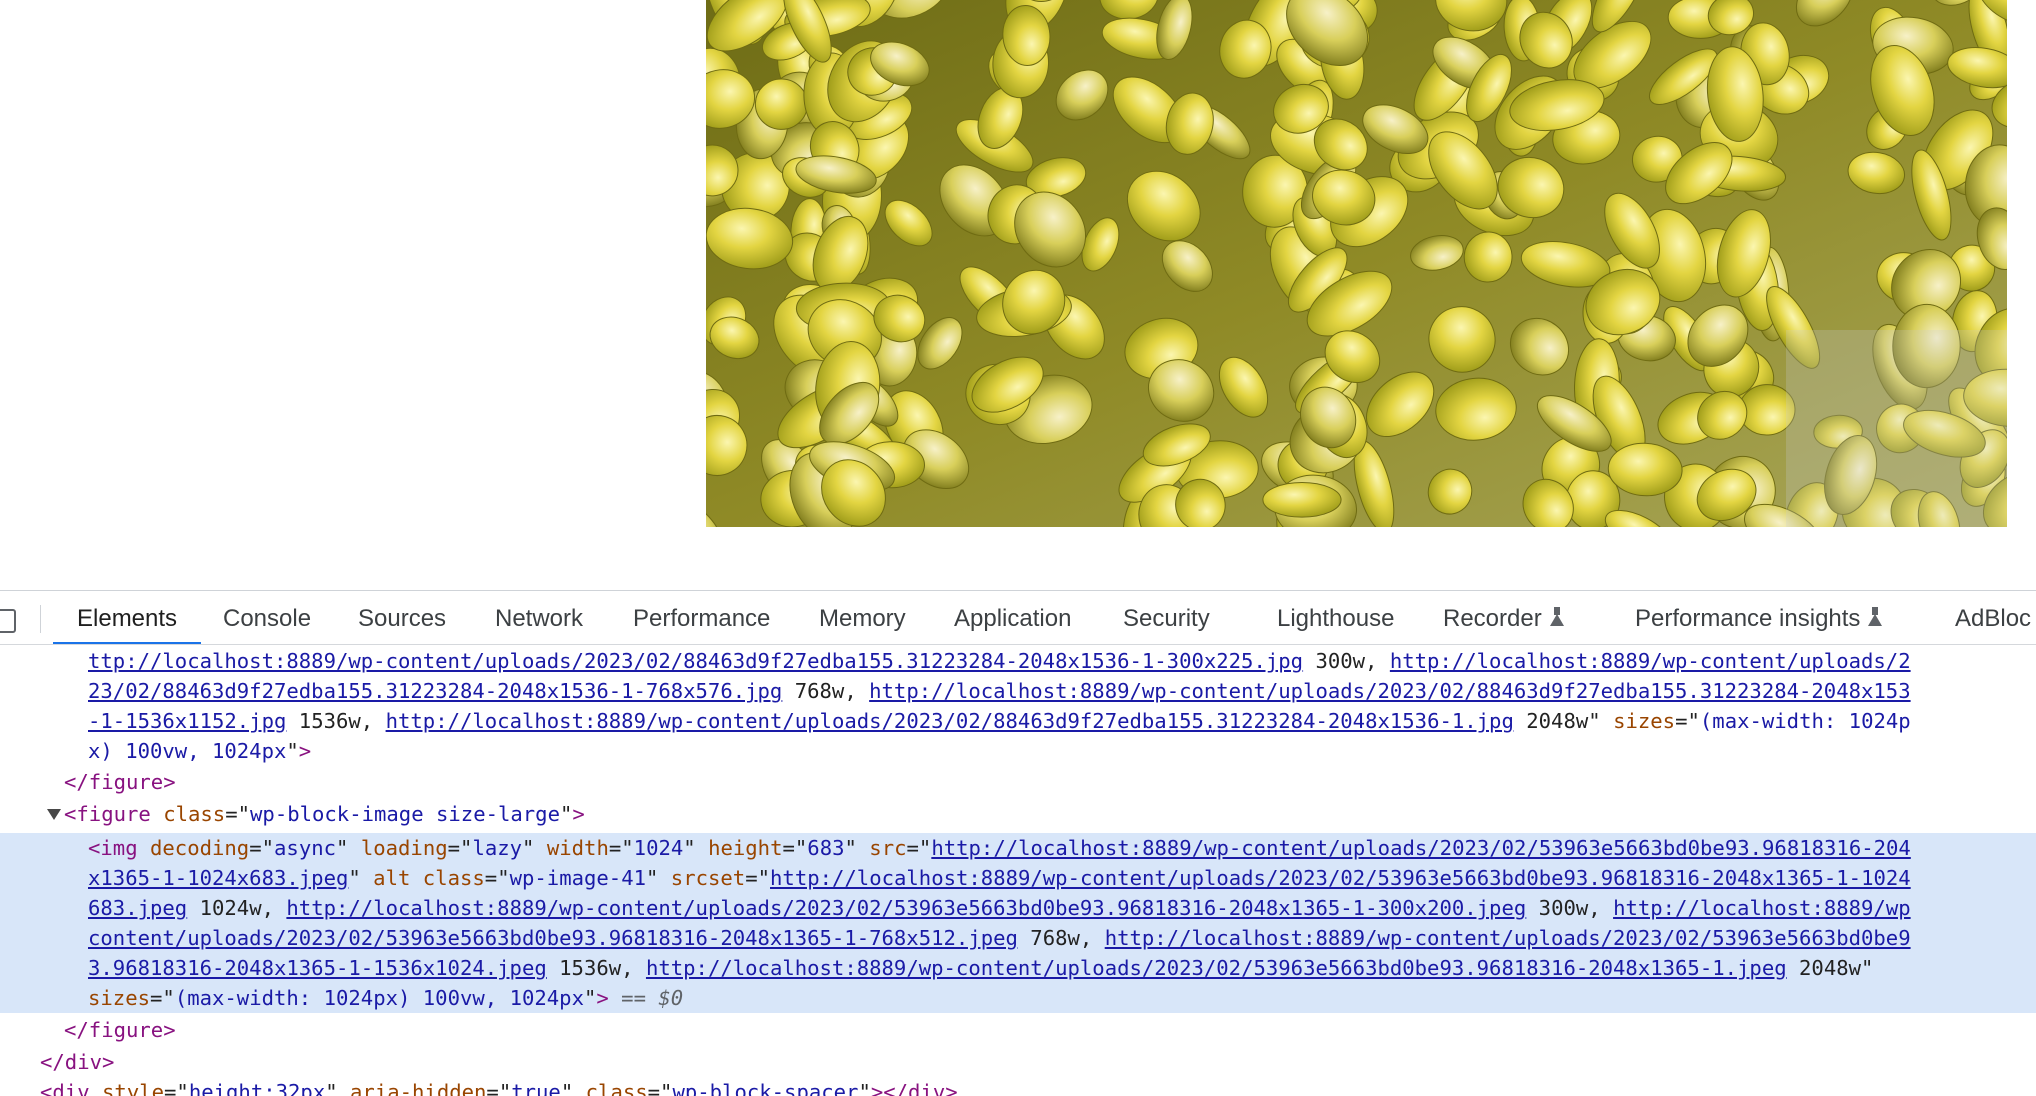  I want to click on attr-value: lazy, so click(497, 848).